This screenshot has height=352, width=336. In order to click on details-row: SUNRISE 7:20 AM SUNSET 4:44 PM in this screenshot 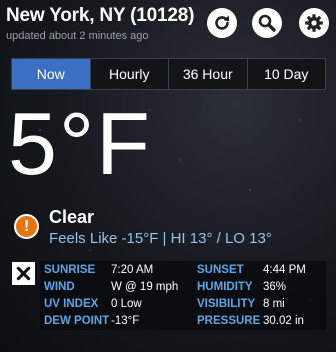, I will do `click(183, 272)`.